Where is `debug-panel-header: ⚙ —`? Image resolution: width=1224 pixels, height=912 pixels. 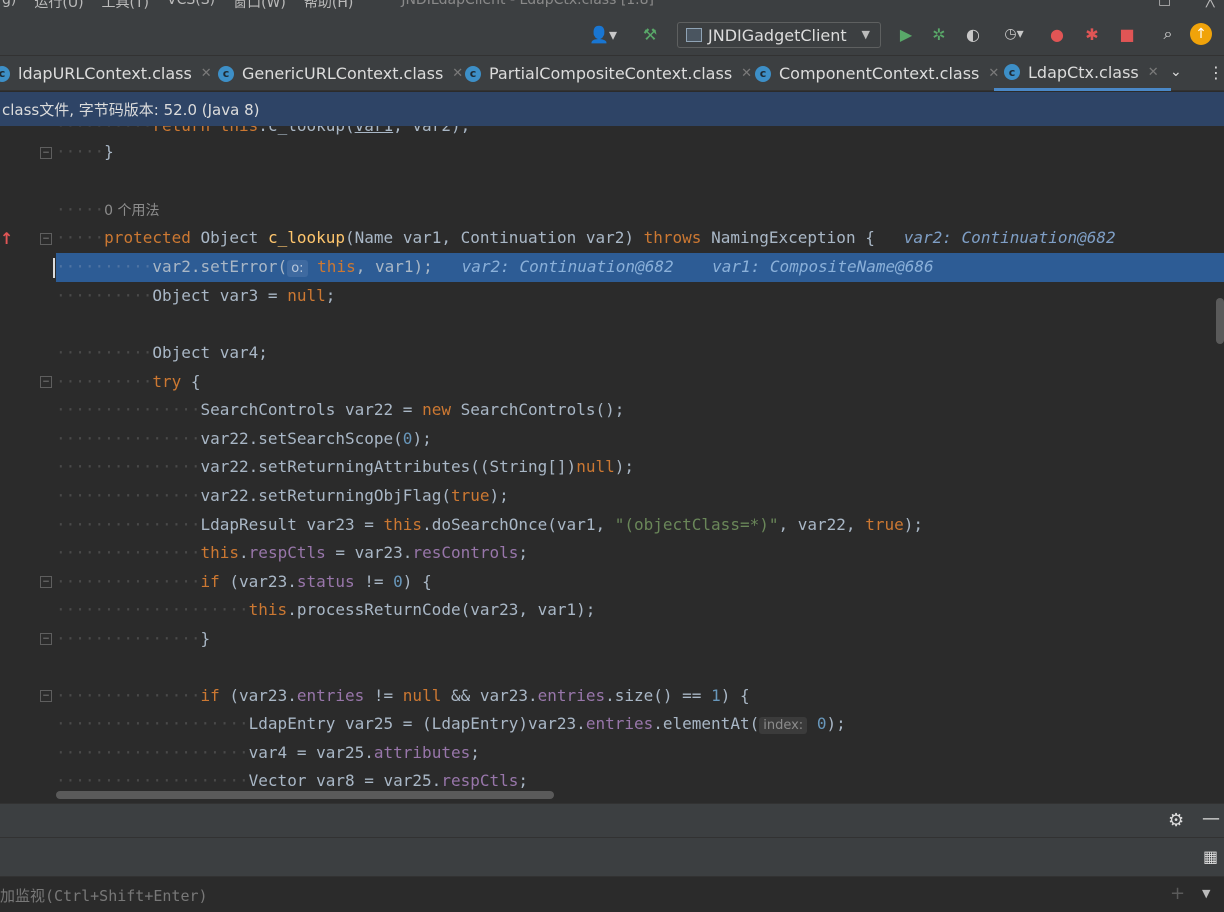 debug-panel-header: ⚙ — is located at coordinates (612, 821).